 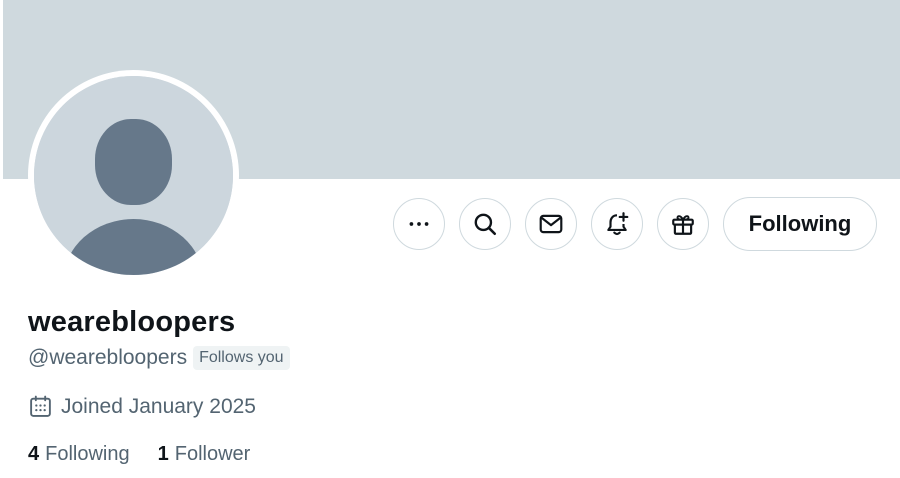 I want to click on display-name: wearebloopers, so click(x=132, y=322).